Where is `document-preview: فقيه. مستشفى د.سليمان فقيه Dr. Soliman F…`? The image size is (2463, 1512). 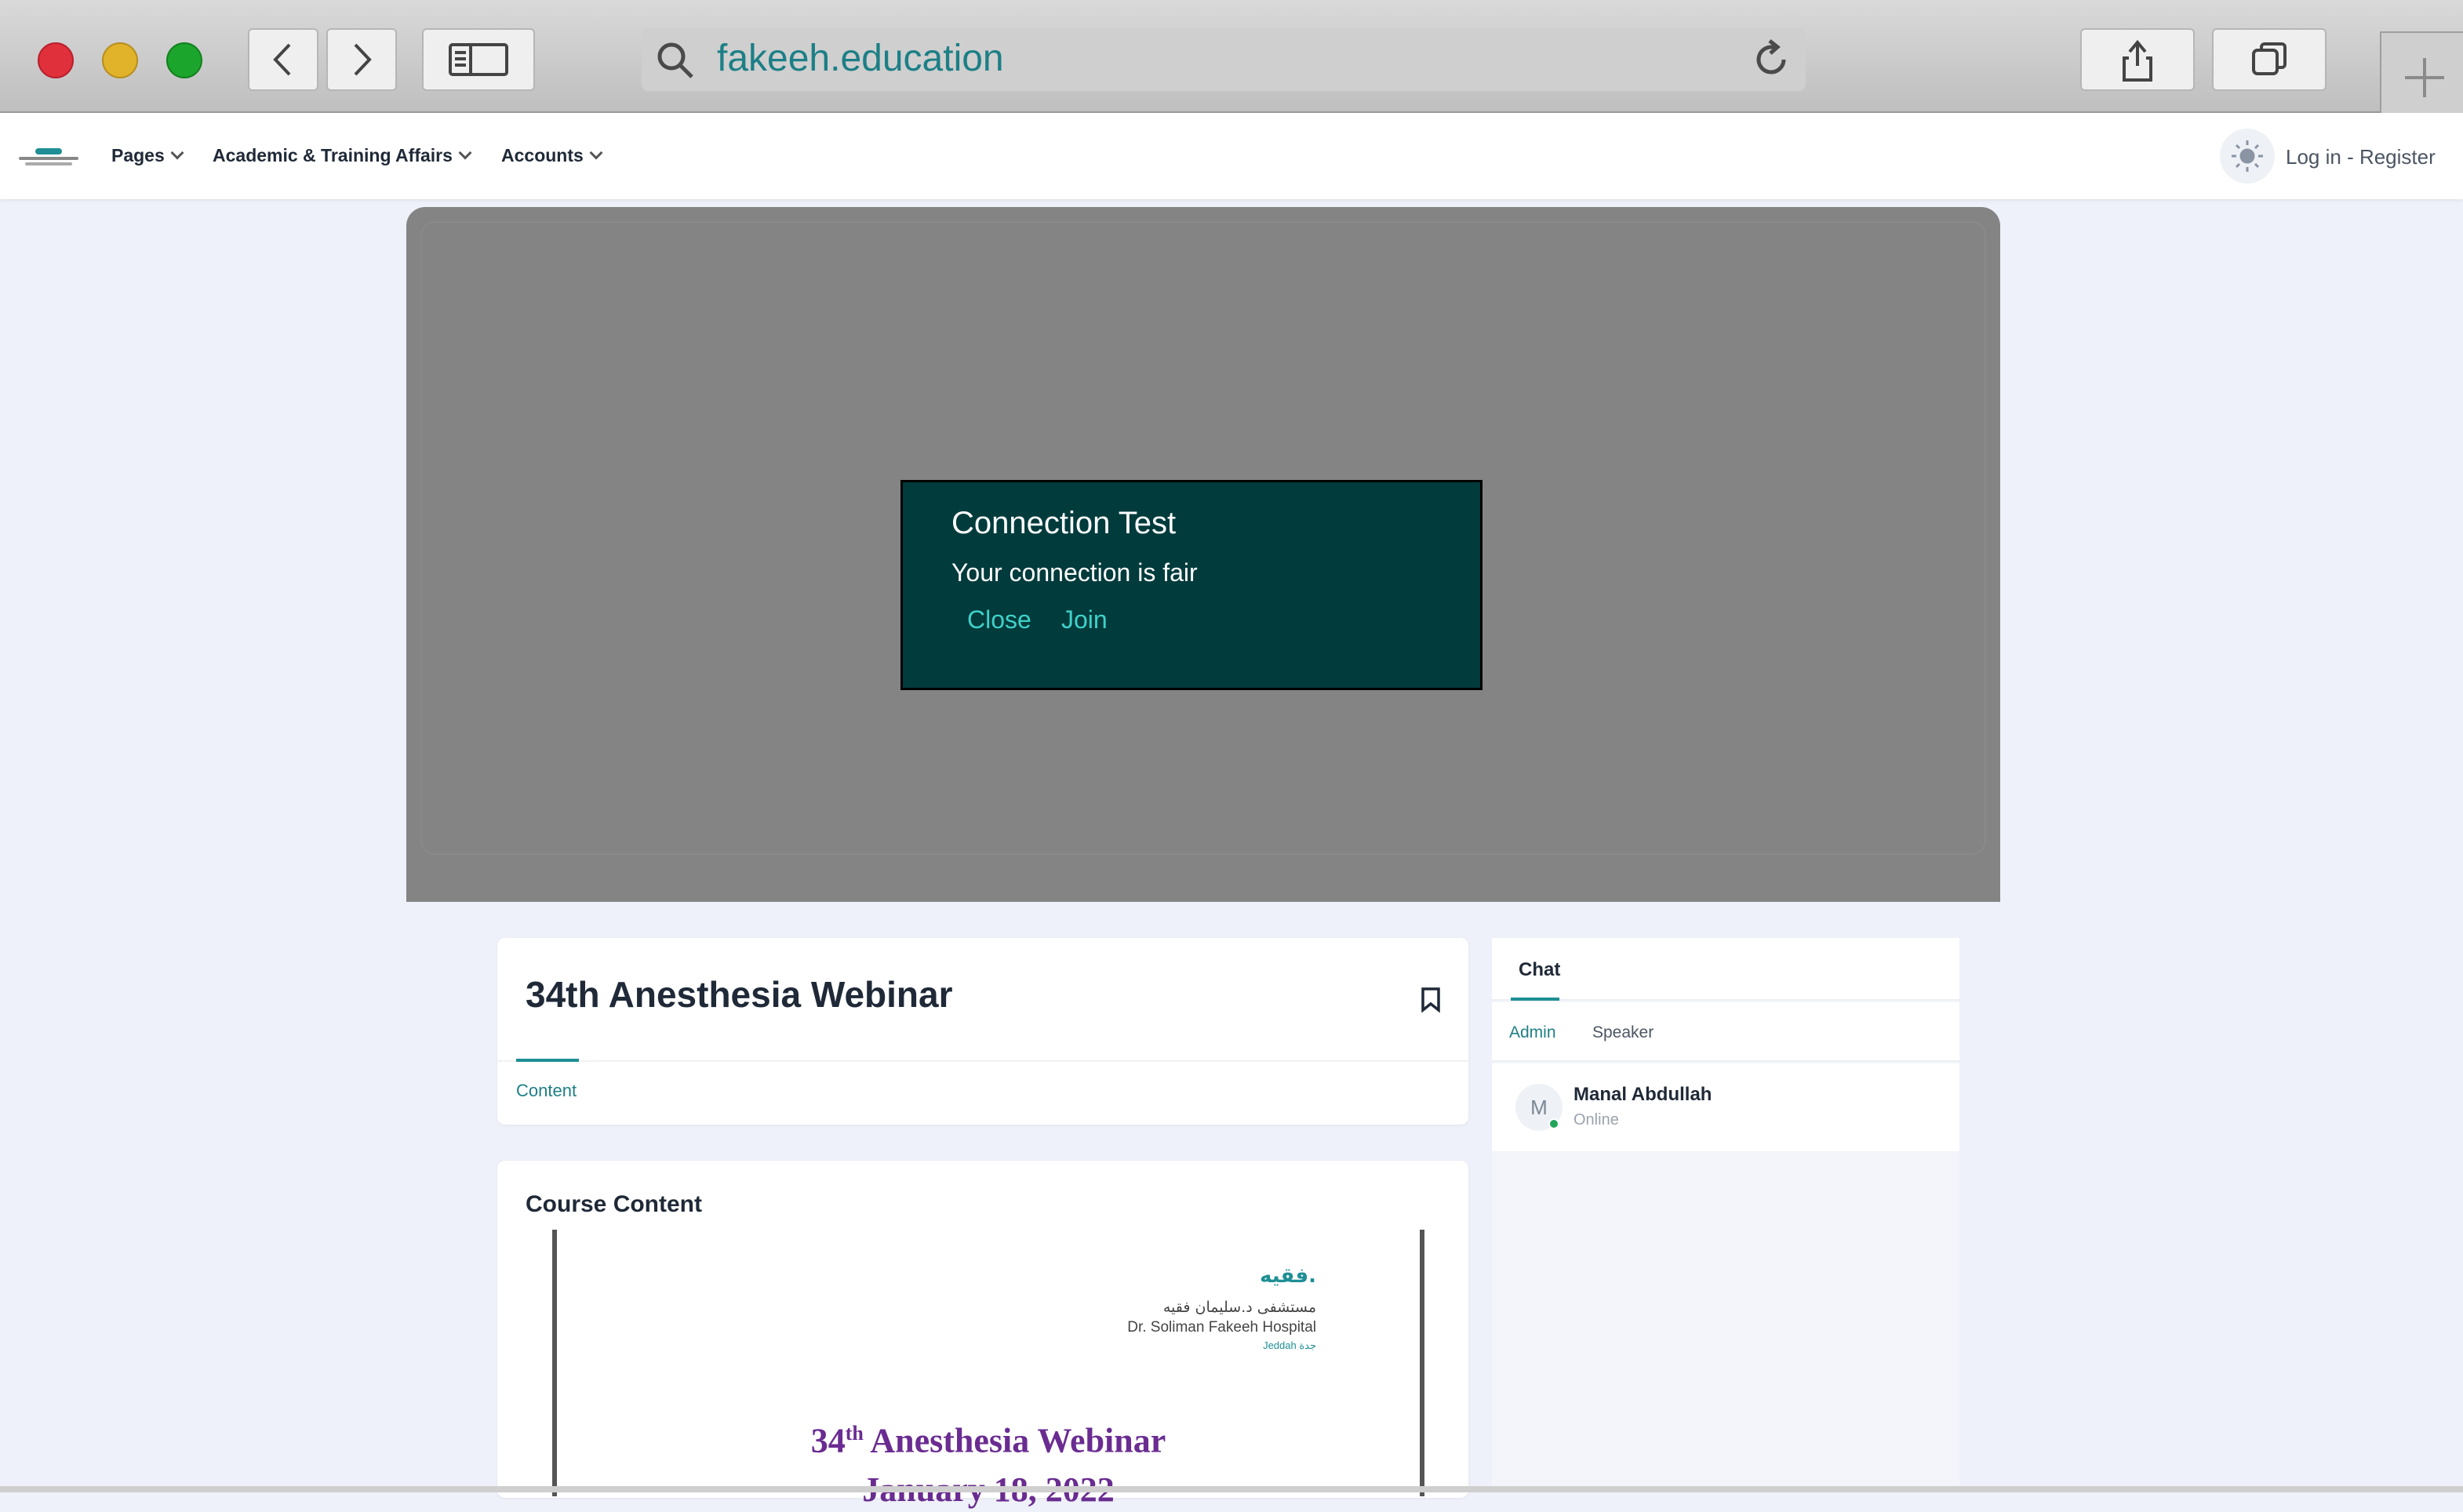 document-preview: فقيه. مستشفى د.سليمان فقيه Dr. Soliman F… is located at coordinates (988, 1369).